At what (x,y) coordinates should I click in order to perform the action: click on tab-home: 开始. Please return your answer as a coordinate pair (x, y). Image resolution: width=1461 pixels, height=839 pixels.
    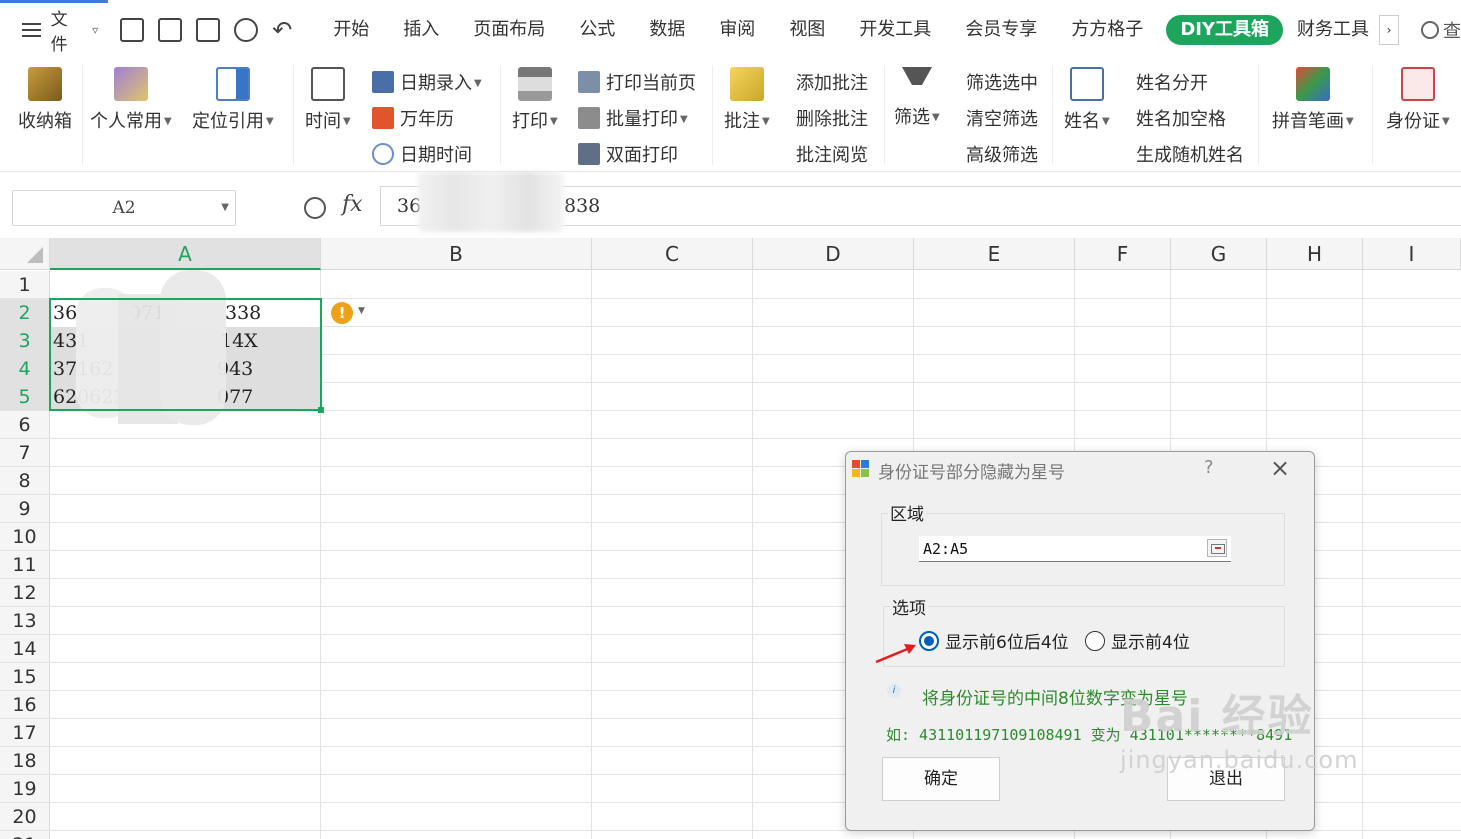
    Looking at the image, I should click on (351, 30).